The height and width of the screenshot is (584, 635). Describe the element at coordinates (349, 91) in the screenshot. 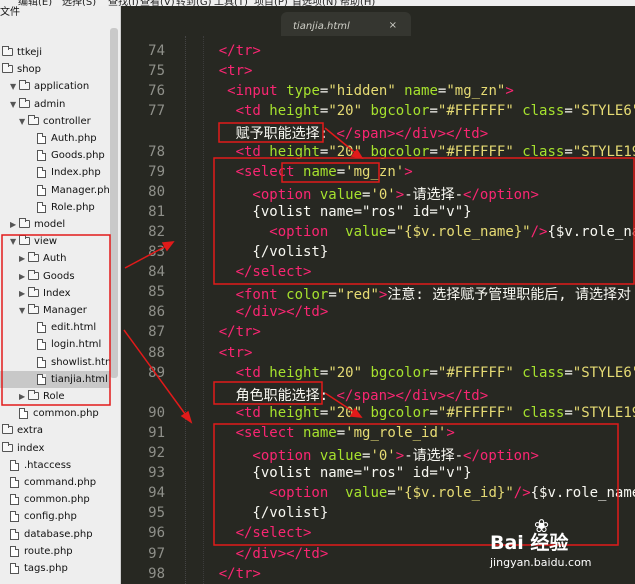

I see `code-line: <input type="hidden" name="mg_zn">` at that location.